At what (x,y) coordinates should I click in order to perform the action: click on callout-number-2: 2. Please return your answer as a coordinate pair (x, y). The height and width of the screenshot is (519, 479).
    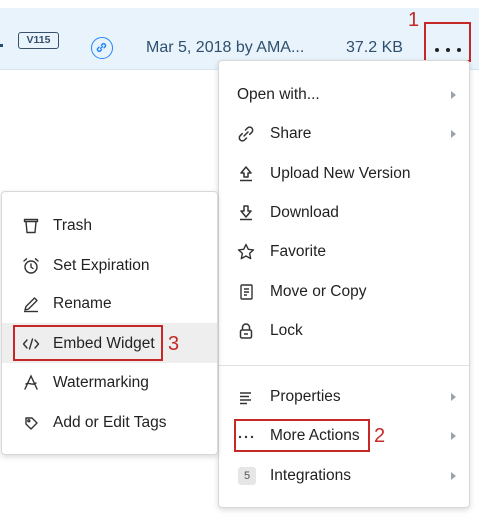
    Looking at the image, I should click on (380, 436).